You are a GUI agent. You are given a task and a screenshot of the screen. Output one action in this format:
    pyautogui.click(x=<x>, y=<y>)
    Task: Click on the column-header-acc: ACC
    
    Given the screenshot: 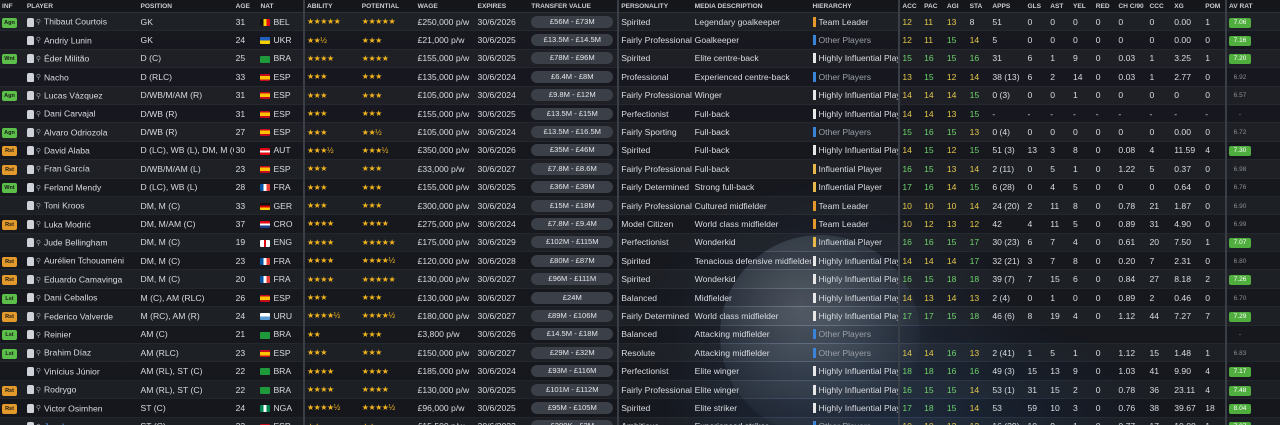 What is the action you would take?
    pyautogui.click(x=910, y=6)
    